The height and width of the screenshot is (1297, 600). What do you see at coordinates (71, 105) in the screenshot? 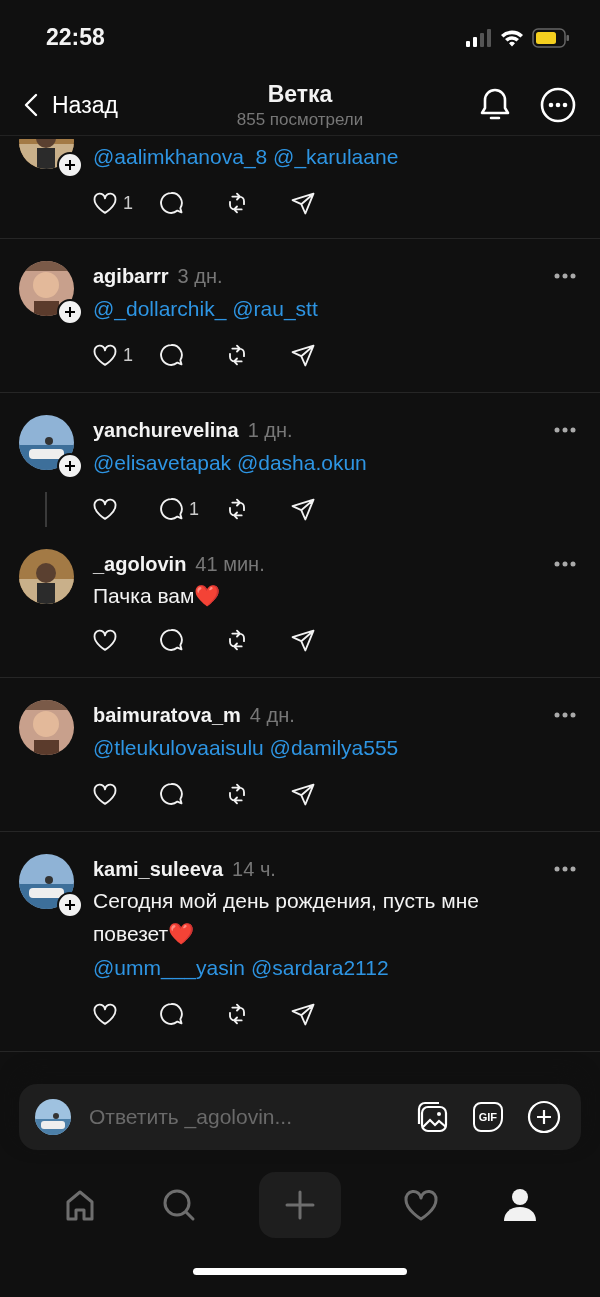
I see `back-button: Назад` at bounding box center [71, 105].